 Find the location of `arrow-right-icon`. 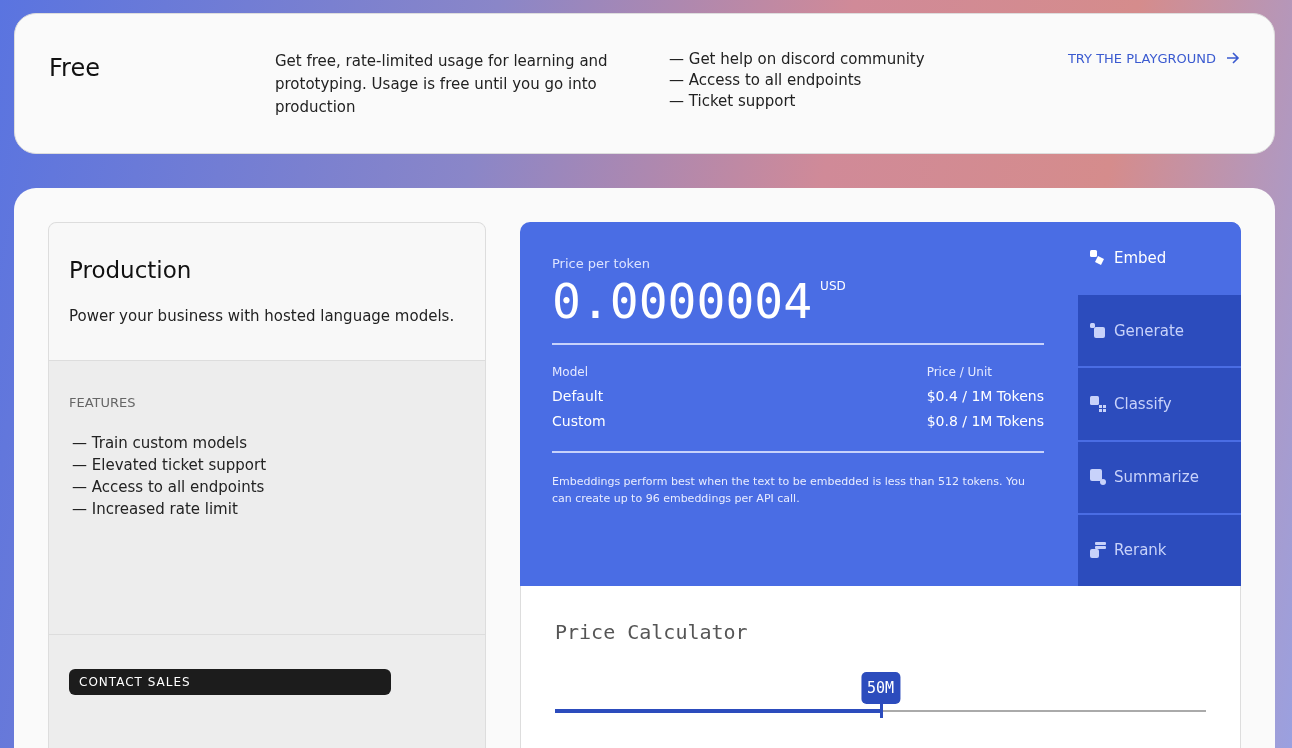

arrow-right-icon is located at coordinates (1233, 58).